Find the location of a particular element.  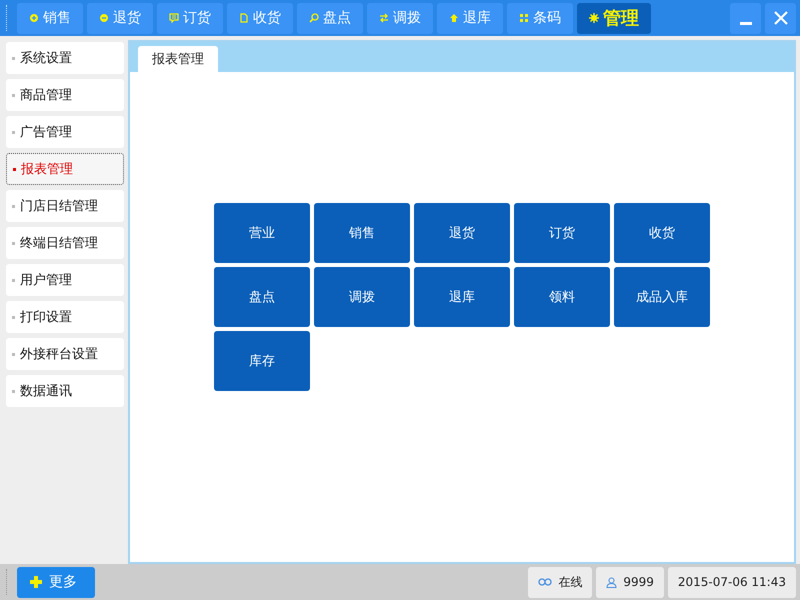

note-icon is located at coordinates (174, 18).